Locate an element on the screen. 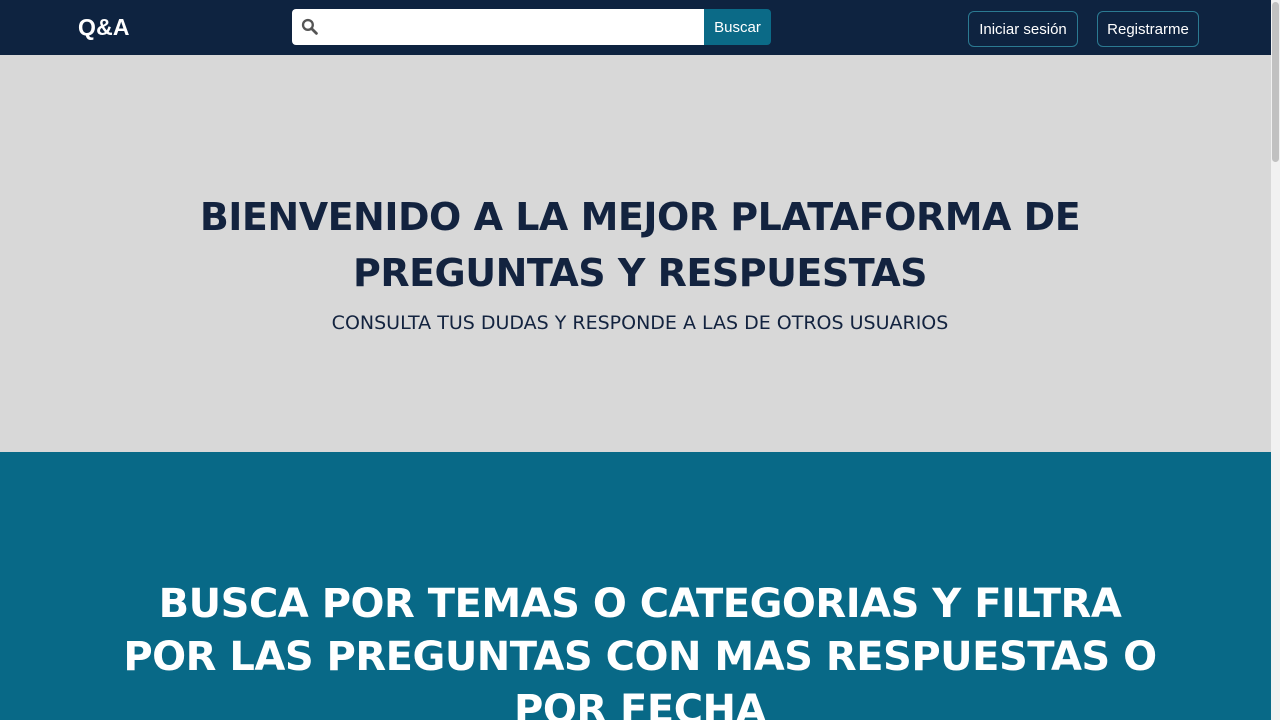  search-box is located at coordinates (498, 27).